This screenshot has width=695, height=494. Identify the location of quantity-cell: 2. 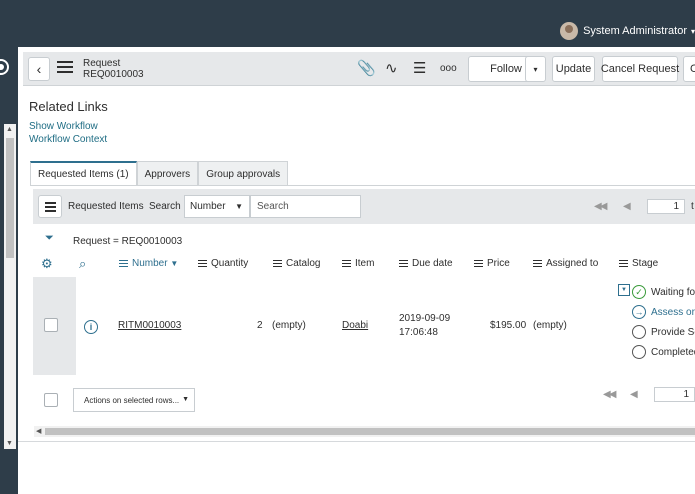
(260, 325).